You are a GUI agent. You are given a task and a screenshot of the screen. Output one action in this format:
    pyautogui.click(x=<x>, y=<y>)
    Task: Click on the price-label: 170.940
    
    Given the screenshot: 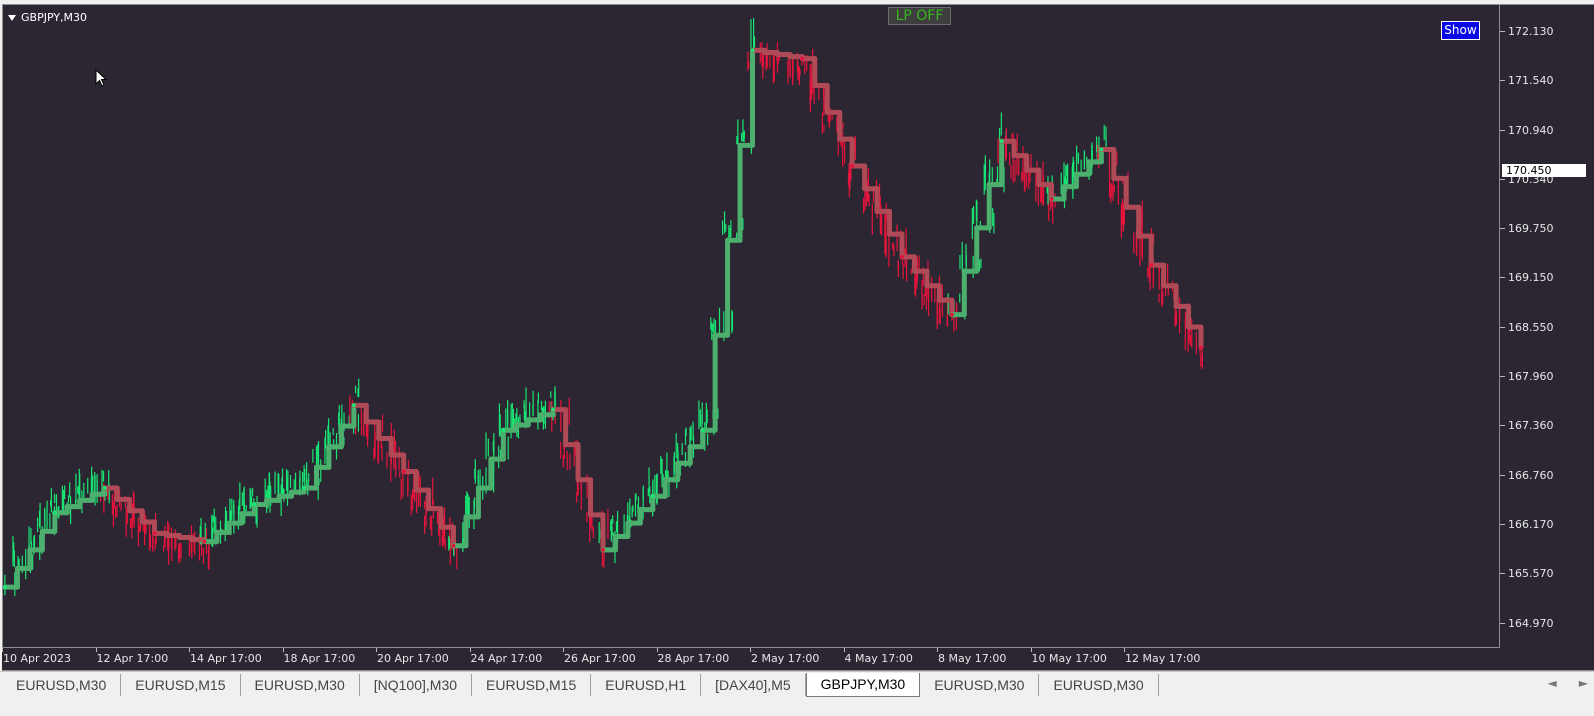 What is the action you would take?
    pyautogui.click(x=1531, y=130)
    